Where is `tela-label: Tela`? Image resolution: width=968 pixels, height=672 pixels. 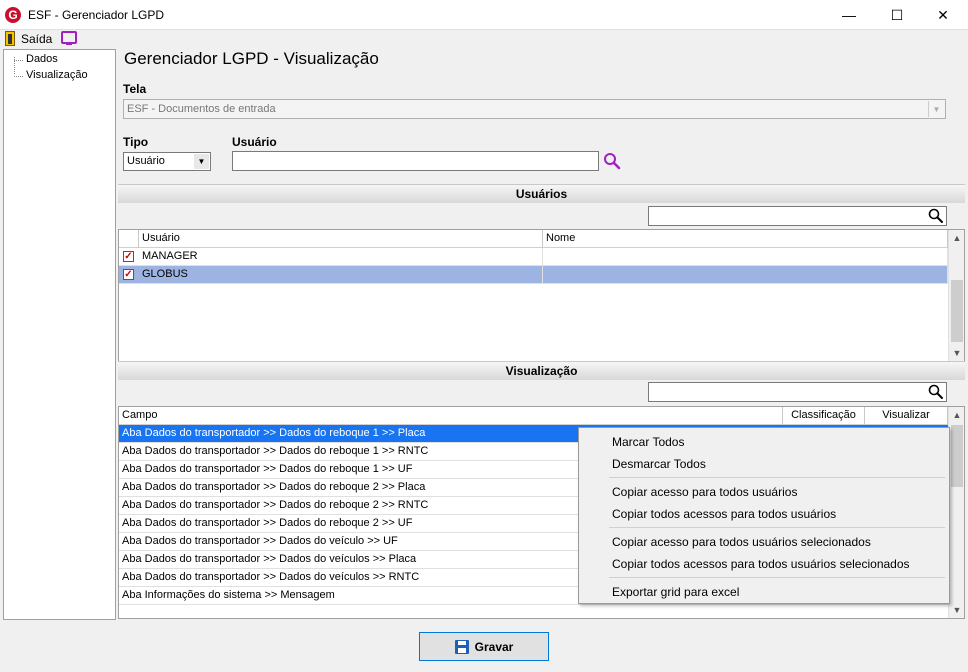 tela-label: Tela is located at coordinates (135, 89).